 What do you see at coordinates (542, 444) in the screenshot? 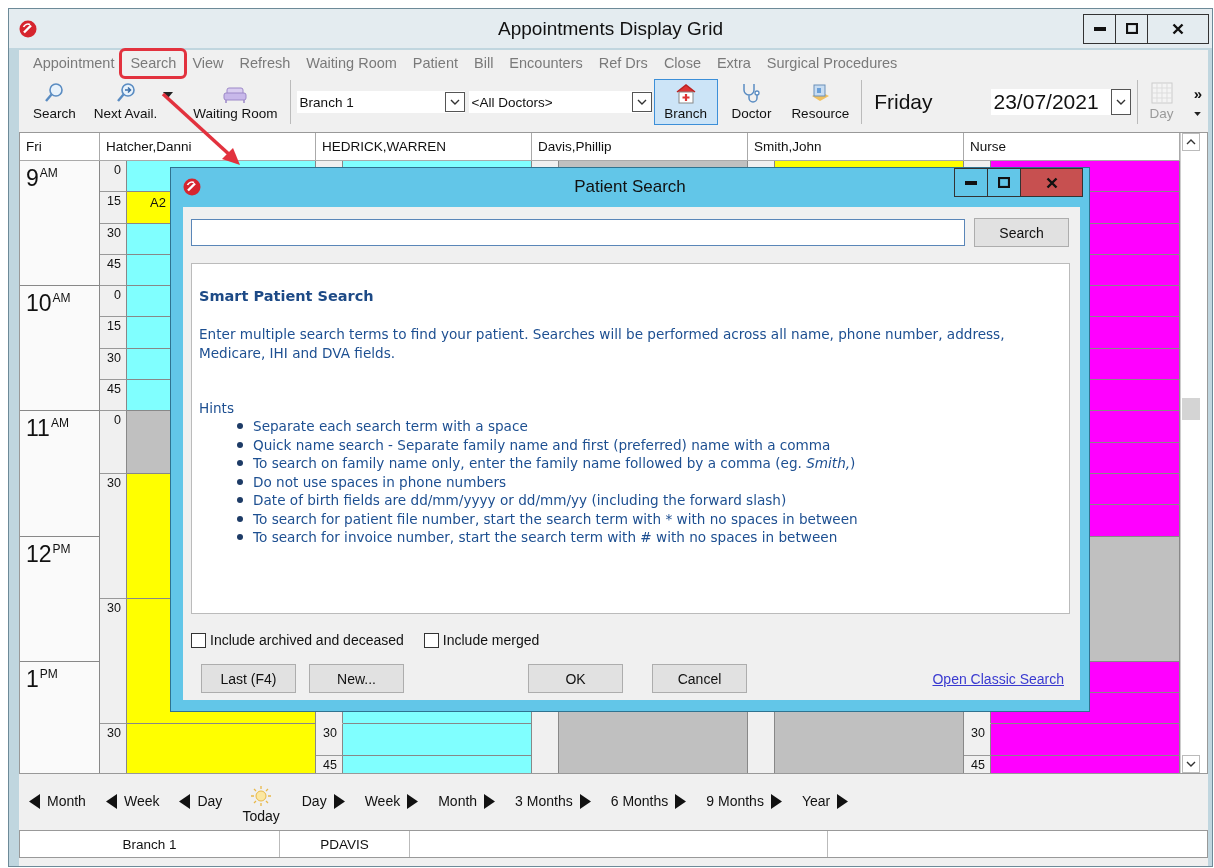
I see `hint-text: Quick name search - Separate family name and first (preferred) name with a comma` at bounding box center [542, 444].